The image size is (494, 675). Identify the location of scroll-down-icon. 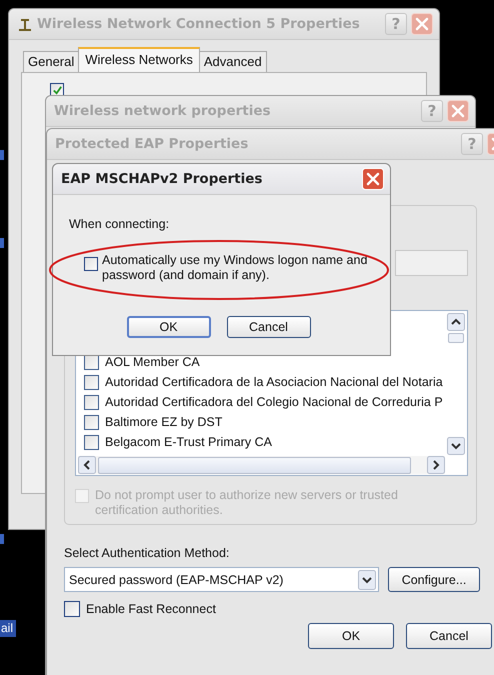
(456, 446).